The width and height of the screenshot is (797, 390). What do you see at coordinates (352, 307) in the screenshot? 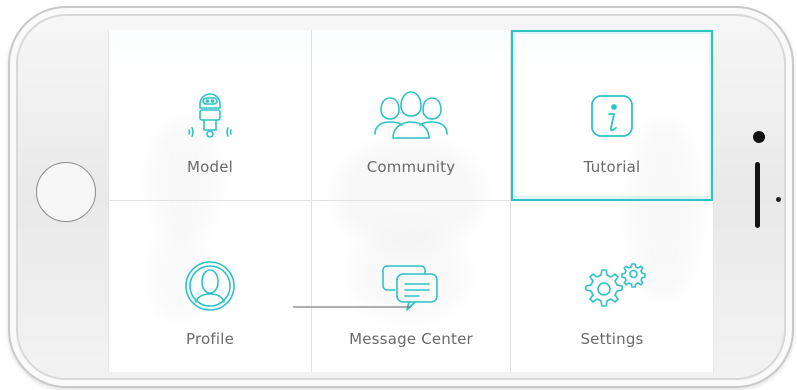
I see `strikethrough-overlay` at bounding box center [352, 307].